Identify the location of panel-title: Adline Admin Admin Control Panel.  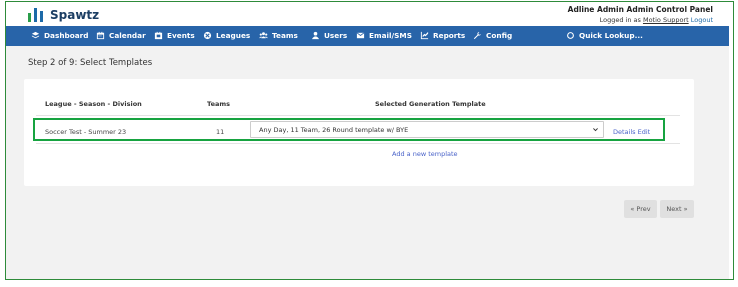
(640, 9).